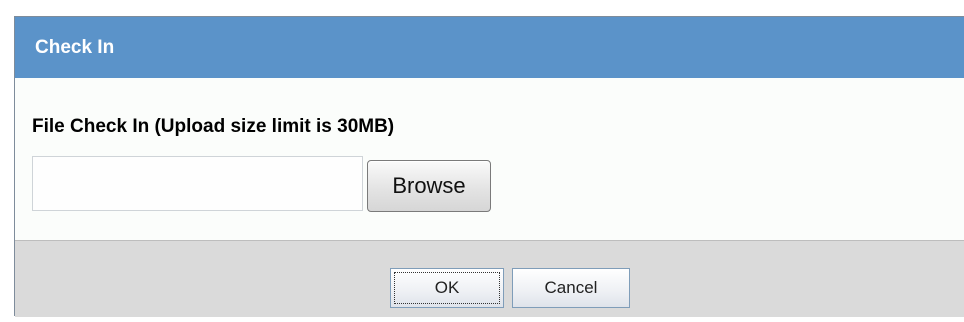  What do you see at coordinates (75, 47) in the screenshot?
I see `dialog-title: Check In` at bounding box center [75, 47].